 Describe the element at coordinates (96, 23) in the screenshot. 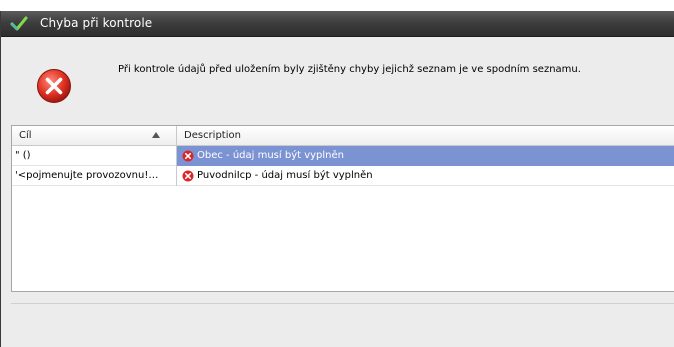

I see `window-title: Chyba při kontrole` at that location.